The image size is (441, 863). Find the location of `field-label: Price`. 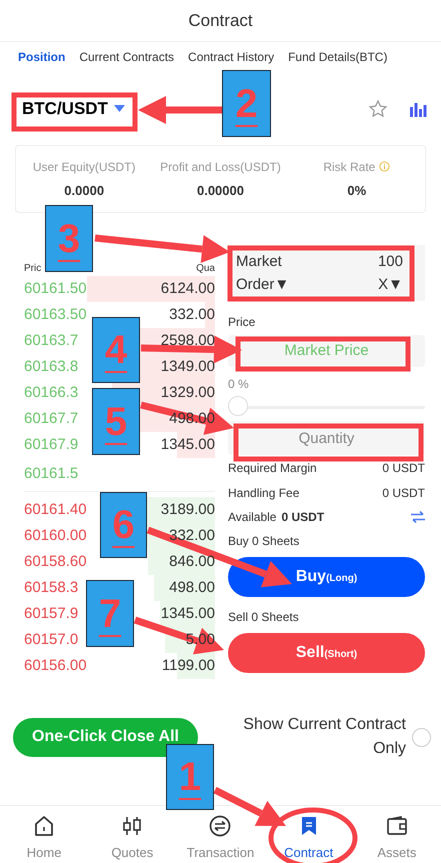

field-label: Price is located at coordinates (242, 322).